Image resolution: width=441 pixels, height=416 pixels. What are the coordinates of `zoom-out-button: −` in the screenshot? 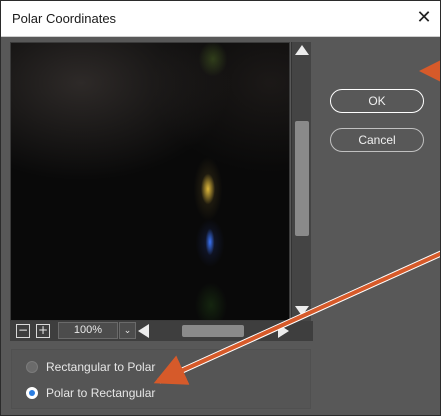 It's located at (23, 331).